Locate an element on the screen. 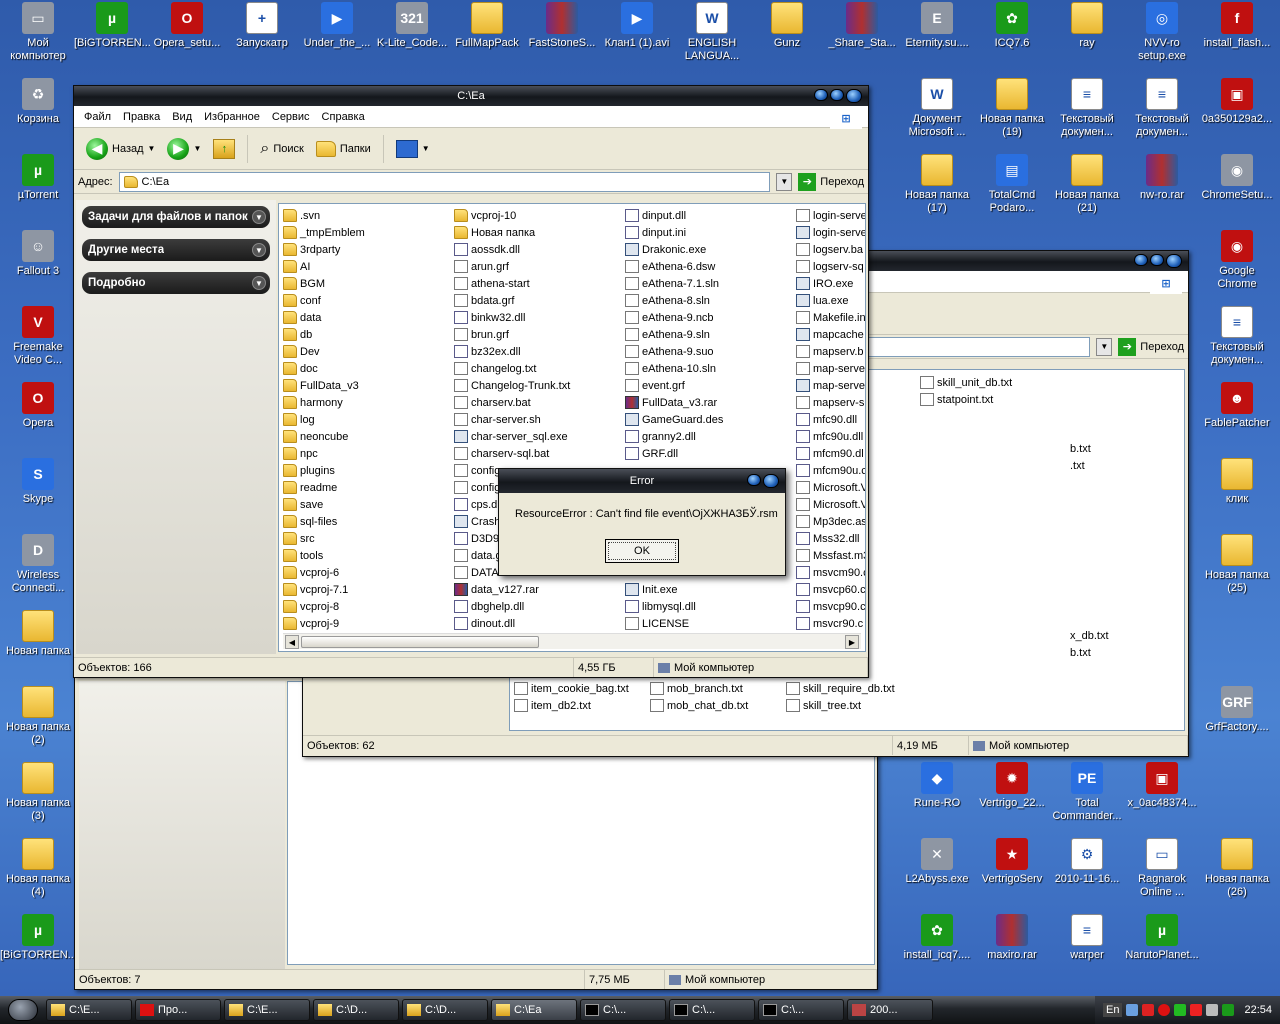 Image resolution: width=1280 pixels, height=1024 pixels. desktop-icon: Новая папка (26) is located at coordinates (1237, 868).